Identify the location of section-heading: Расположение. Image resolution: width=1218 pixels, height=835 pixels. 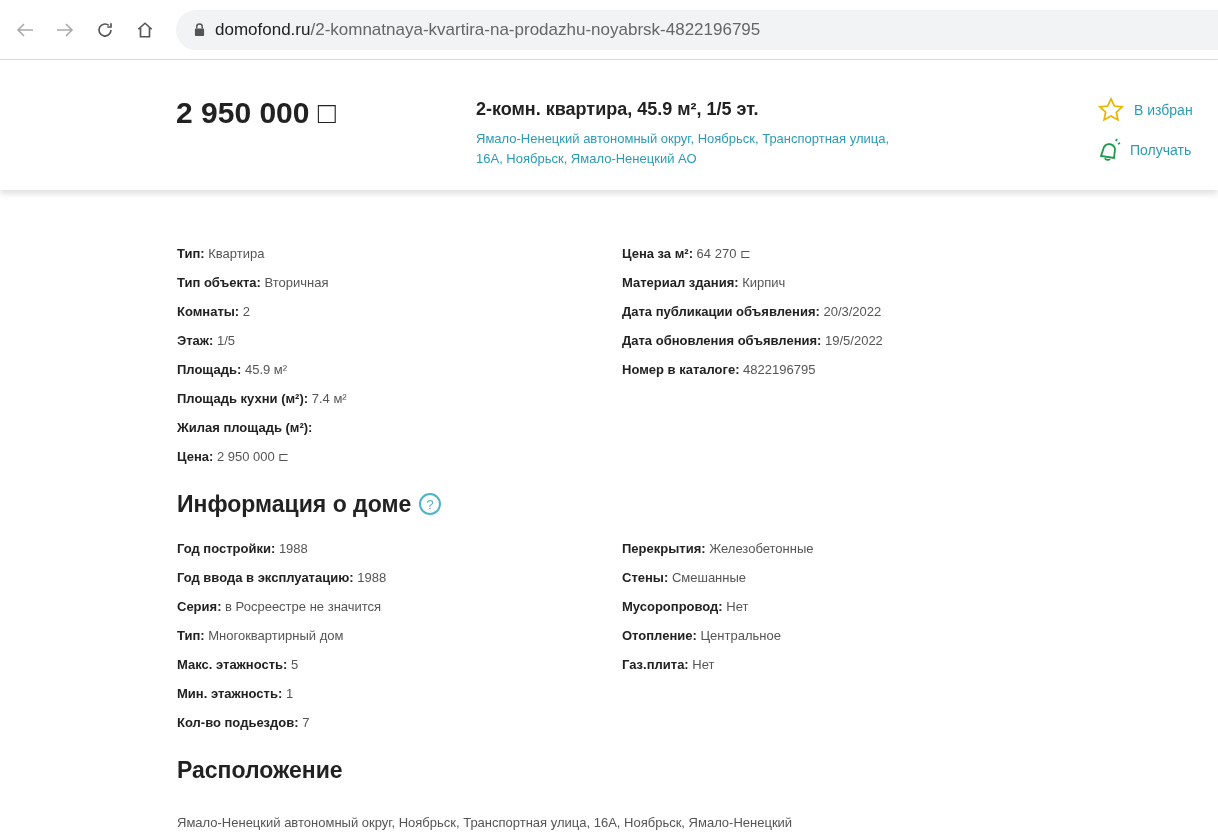
(260, 770).